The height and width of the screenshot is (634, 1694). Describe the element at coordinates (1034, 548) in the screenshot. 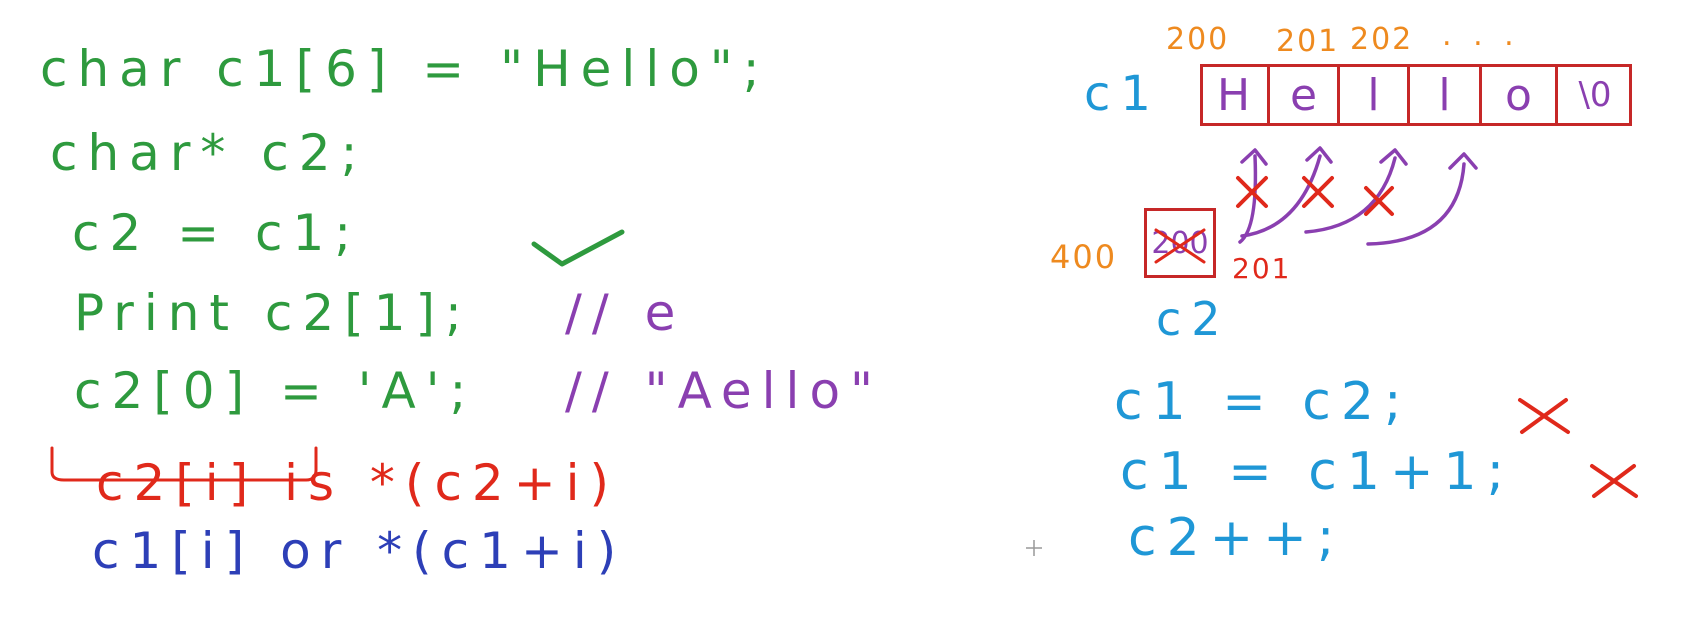

I see `cursor-mark` at that location.